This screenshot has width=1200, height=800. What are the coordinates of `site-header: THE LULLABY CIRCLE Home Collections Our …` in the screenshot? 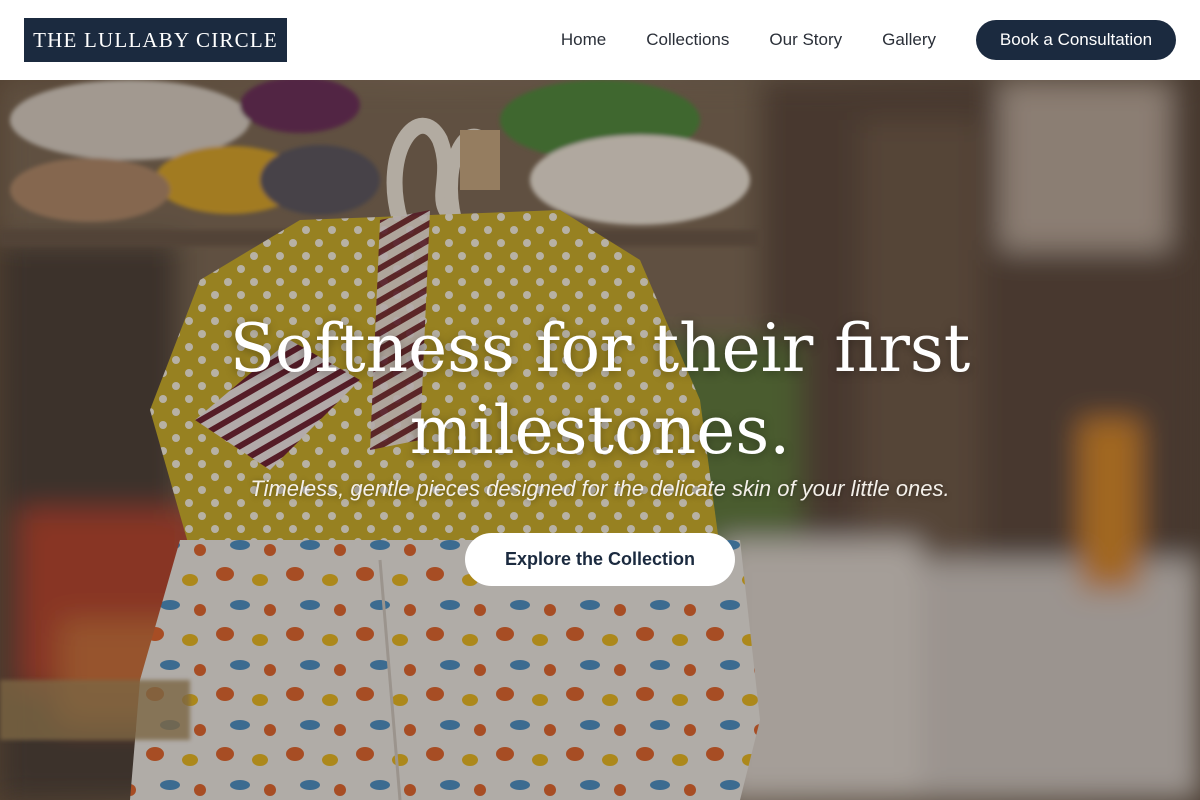 It's located at (600, 40).